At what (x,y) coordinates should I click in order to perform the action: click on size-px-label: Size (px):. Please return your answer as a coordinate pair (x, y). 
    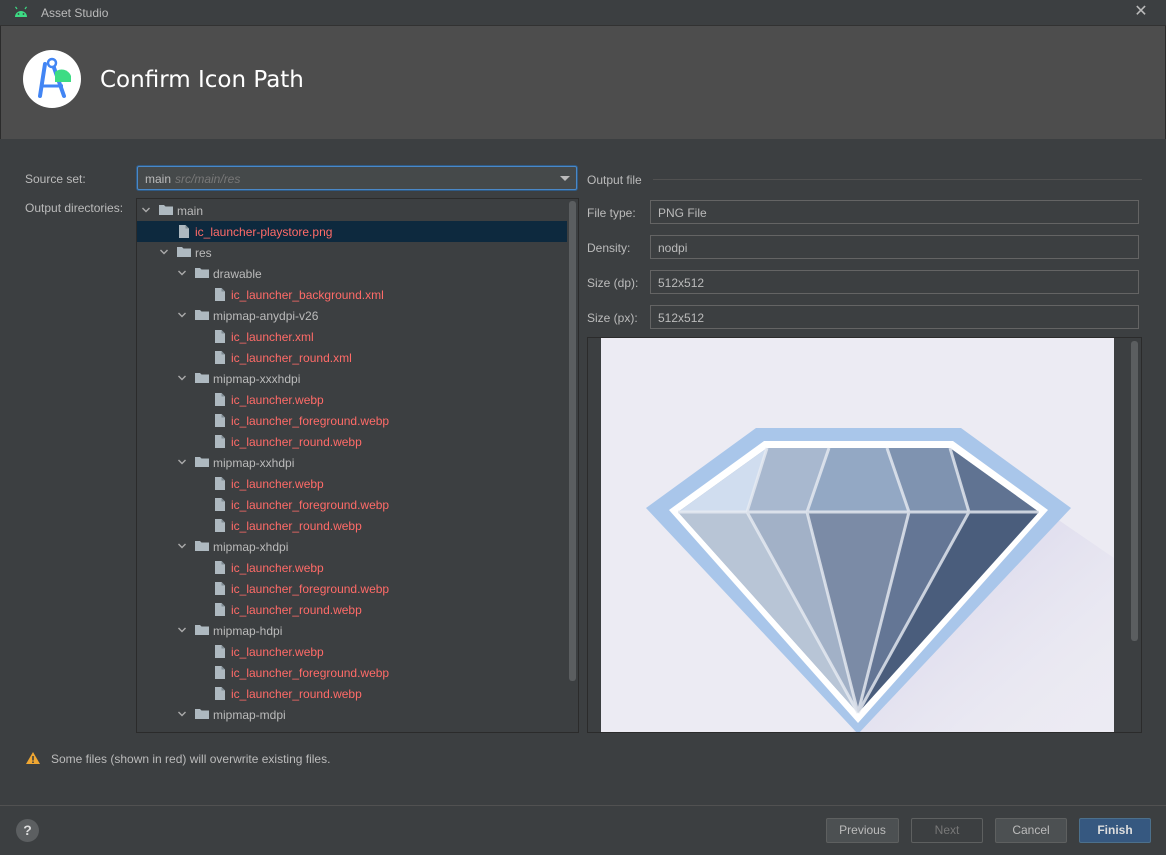
    Looking at the image, I should click on (612, 318).